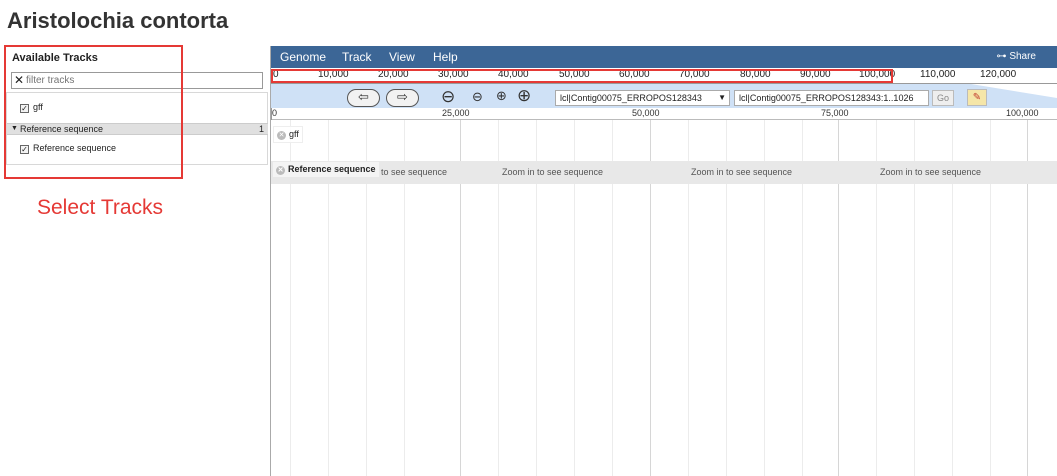 The width and height of the screenshot is (1057, 476). Describe the element at coordinates (1022, 56) in the screenshot. I see `share-label: Share` at that location.